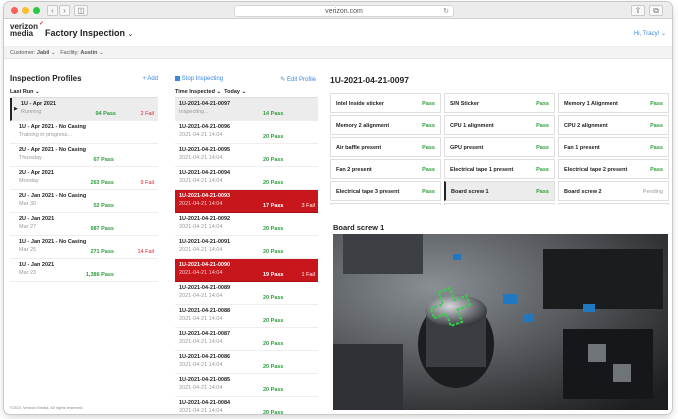 The width and height of the screenshot is (678, 419). Describe the element at coordinates (198, 92) in the screenshot. I see `sort-time-inspected: Time Inspected ⌄` at that location.